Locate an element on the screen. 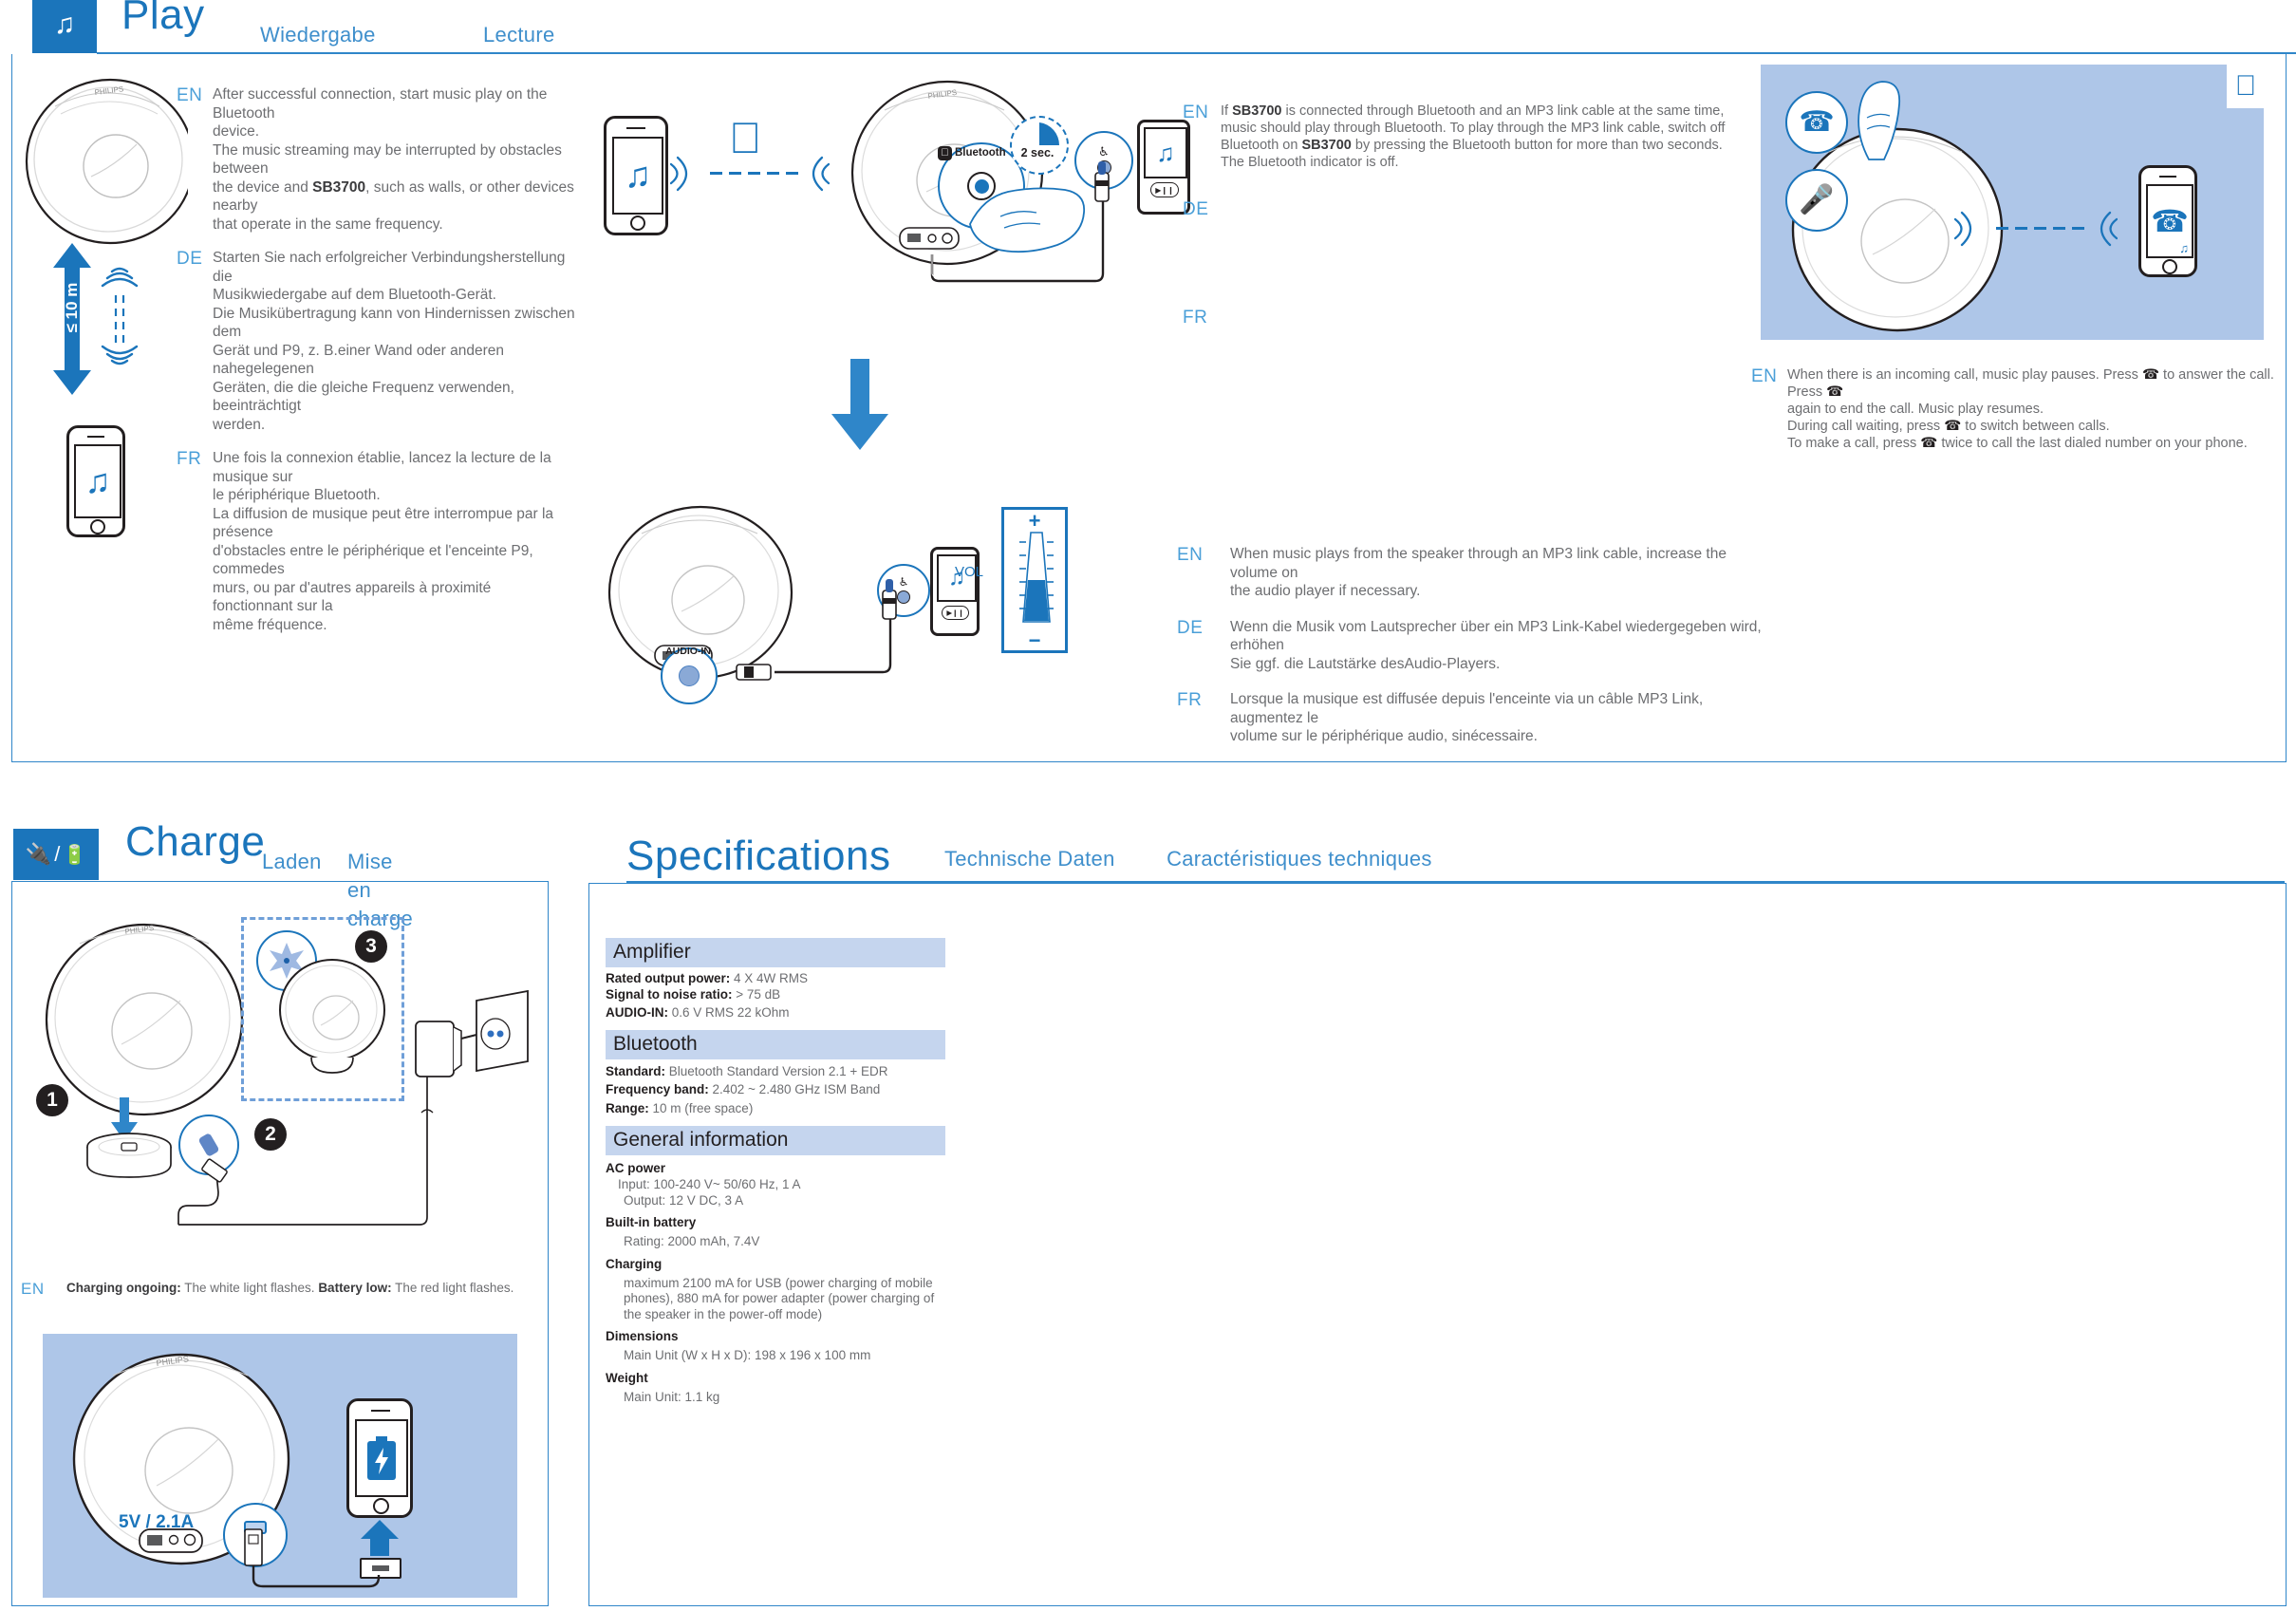 The width and height of the screenshot is (2296, 1611). spec-row: the speaker in the power-off mode) is located at coordinates (723, 1313).